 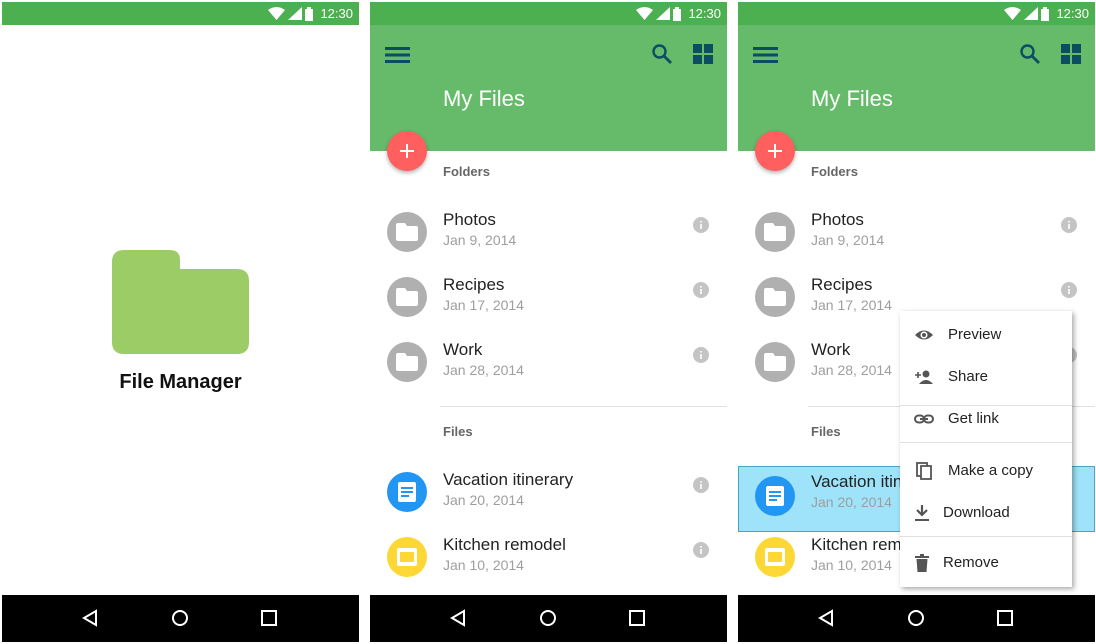 I want to click on plus-icon, so click(x=775, y=151).